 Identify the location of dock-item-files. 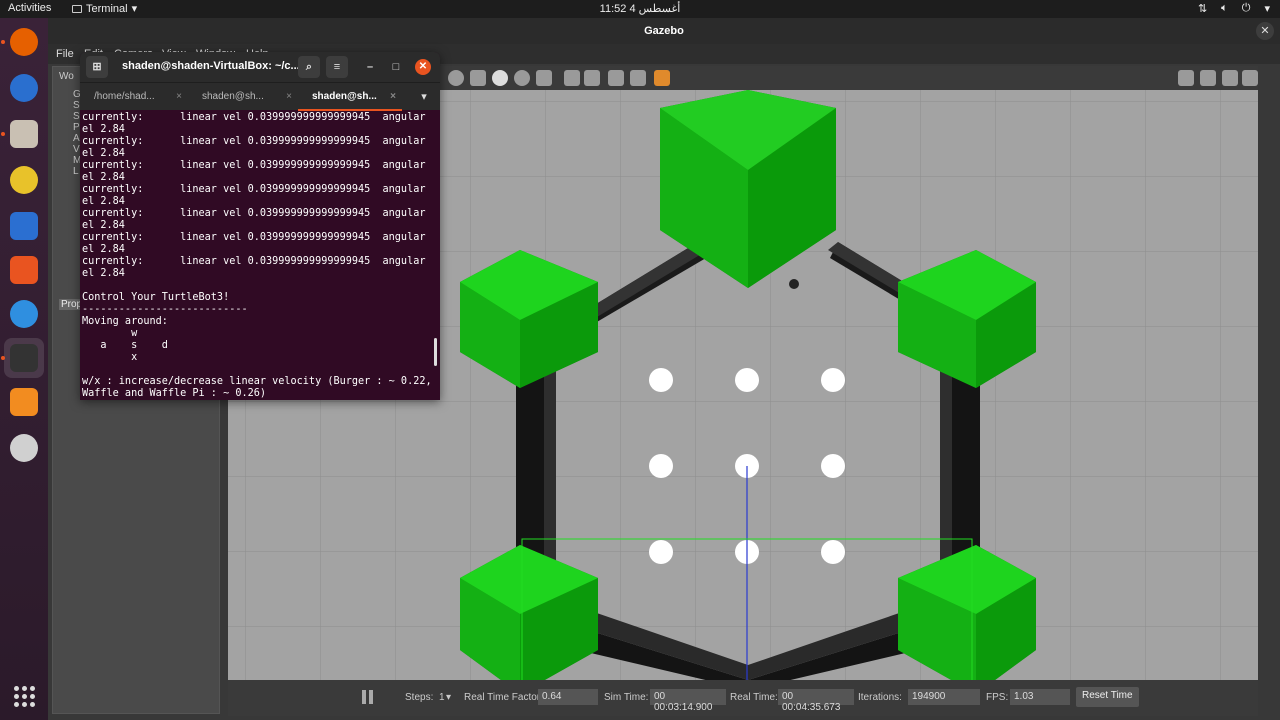
(24, 134).